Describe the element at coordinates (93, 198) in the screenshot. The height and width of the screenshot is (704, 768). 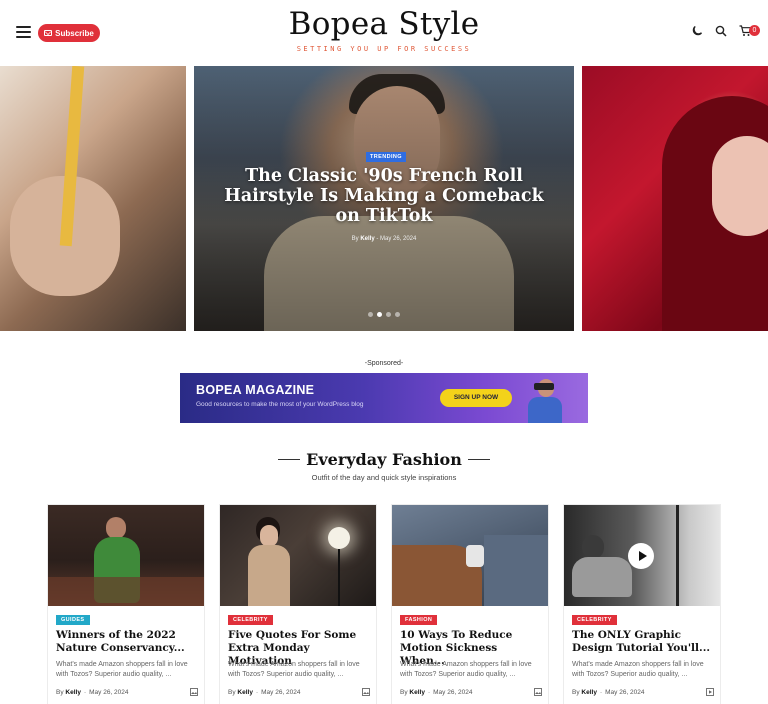
I see `slide-prev-image` at that location.